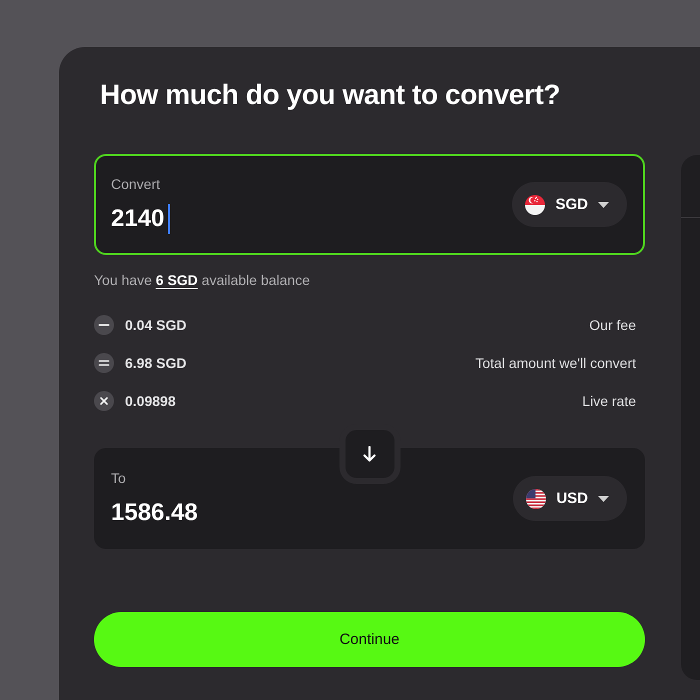 The width and height of the screenshot is (700, 700). Describe the element at coordinates (118, 478) in the screenshot. I see `field-label: To` at that location.